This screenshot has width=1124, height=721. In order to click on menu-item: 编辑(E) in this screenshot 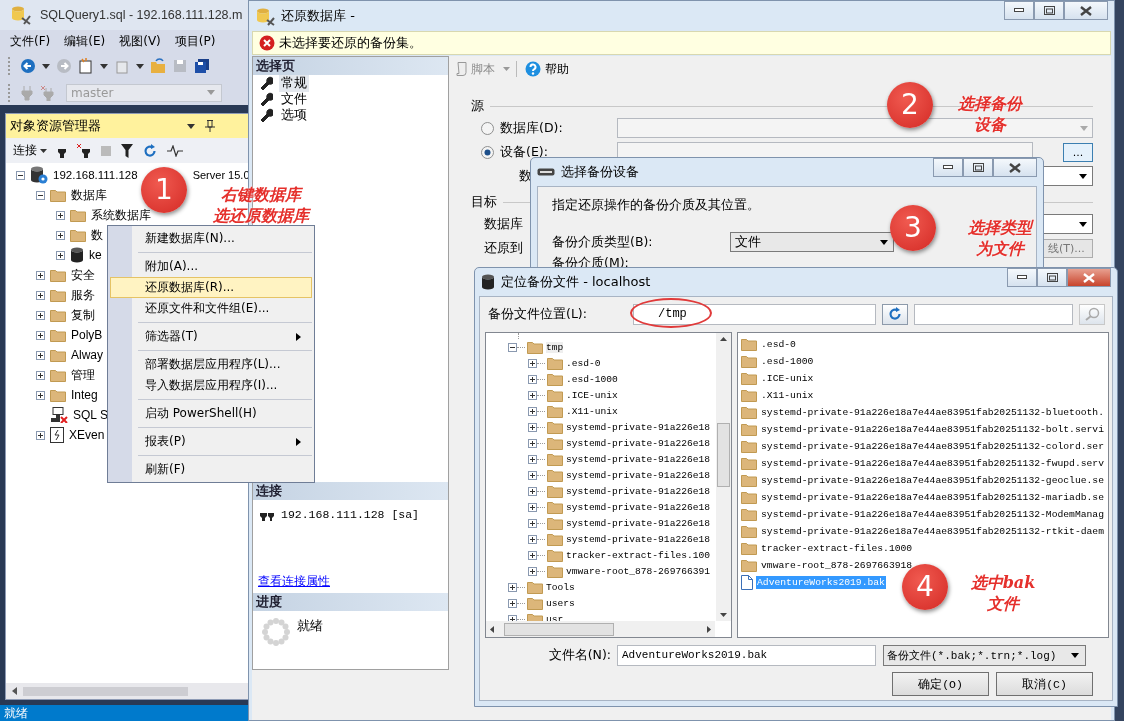, I will do `click(85, 41)`.